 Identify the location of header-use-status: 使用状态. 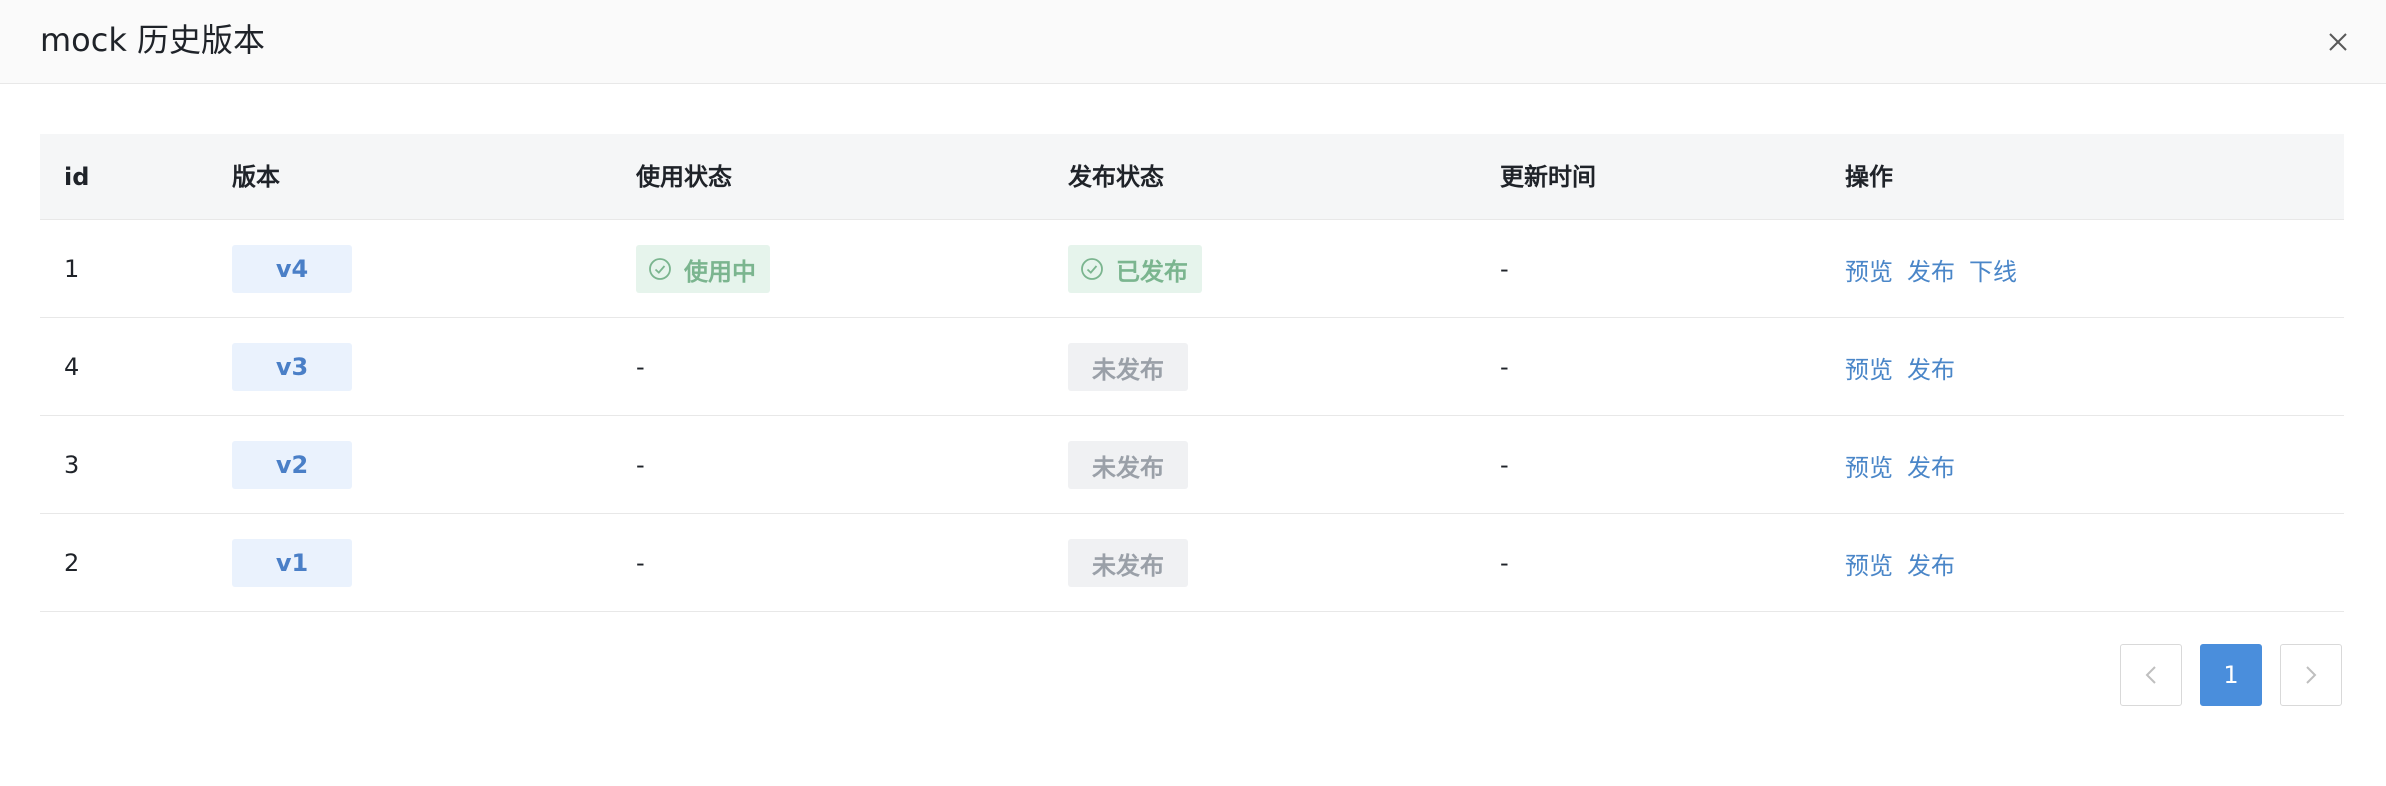
(684, 177).